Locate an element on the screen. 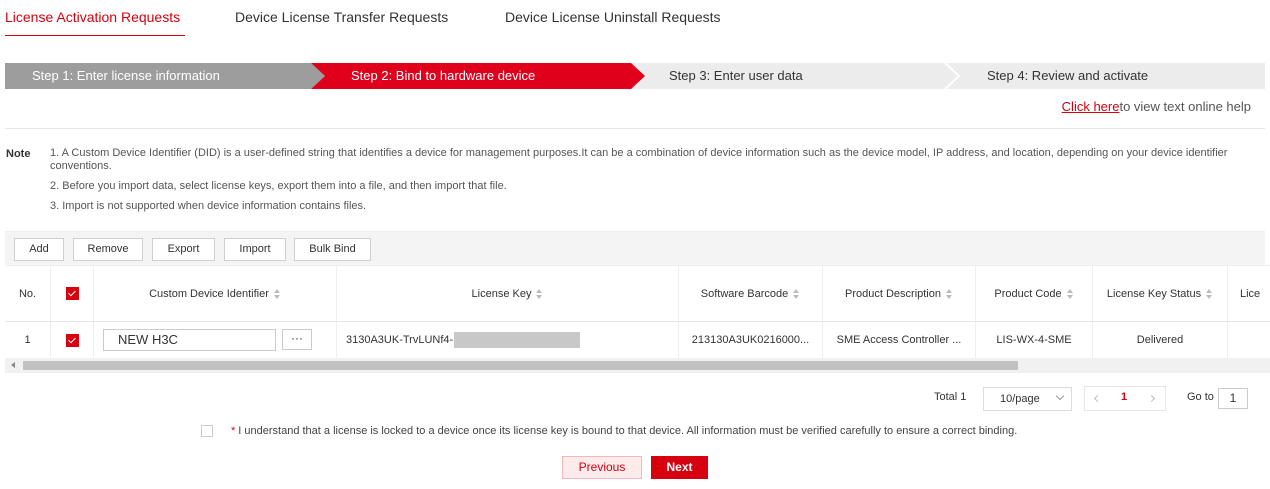 The height and width of the screenshot is (489, 1270). row-checkbox is located at coordinates (72, 340).